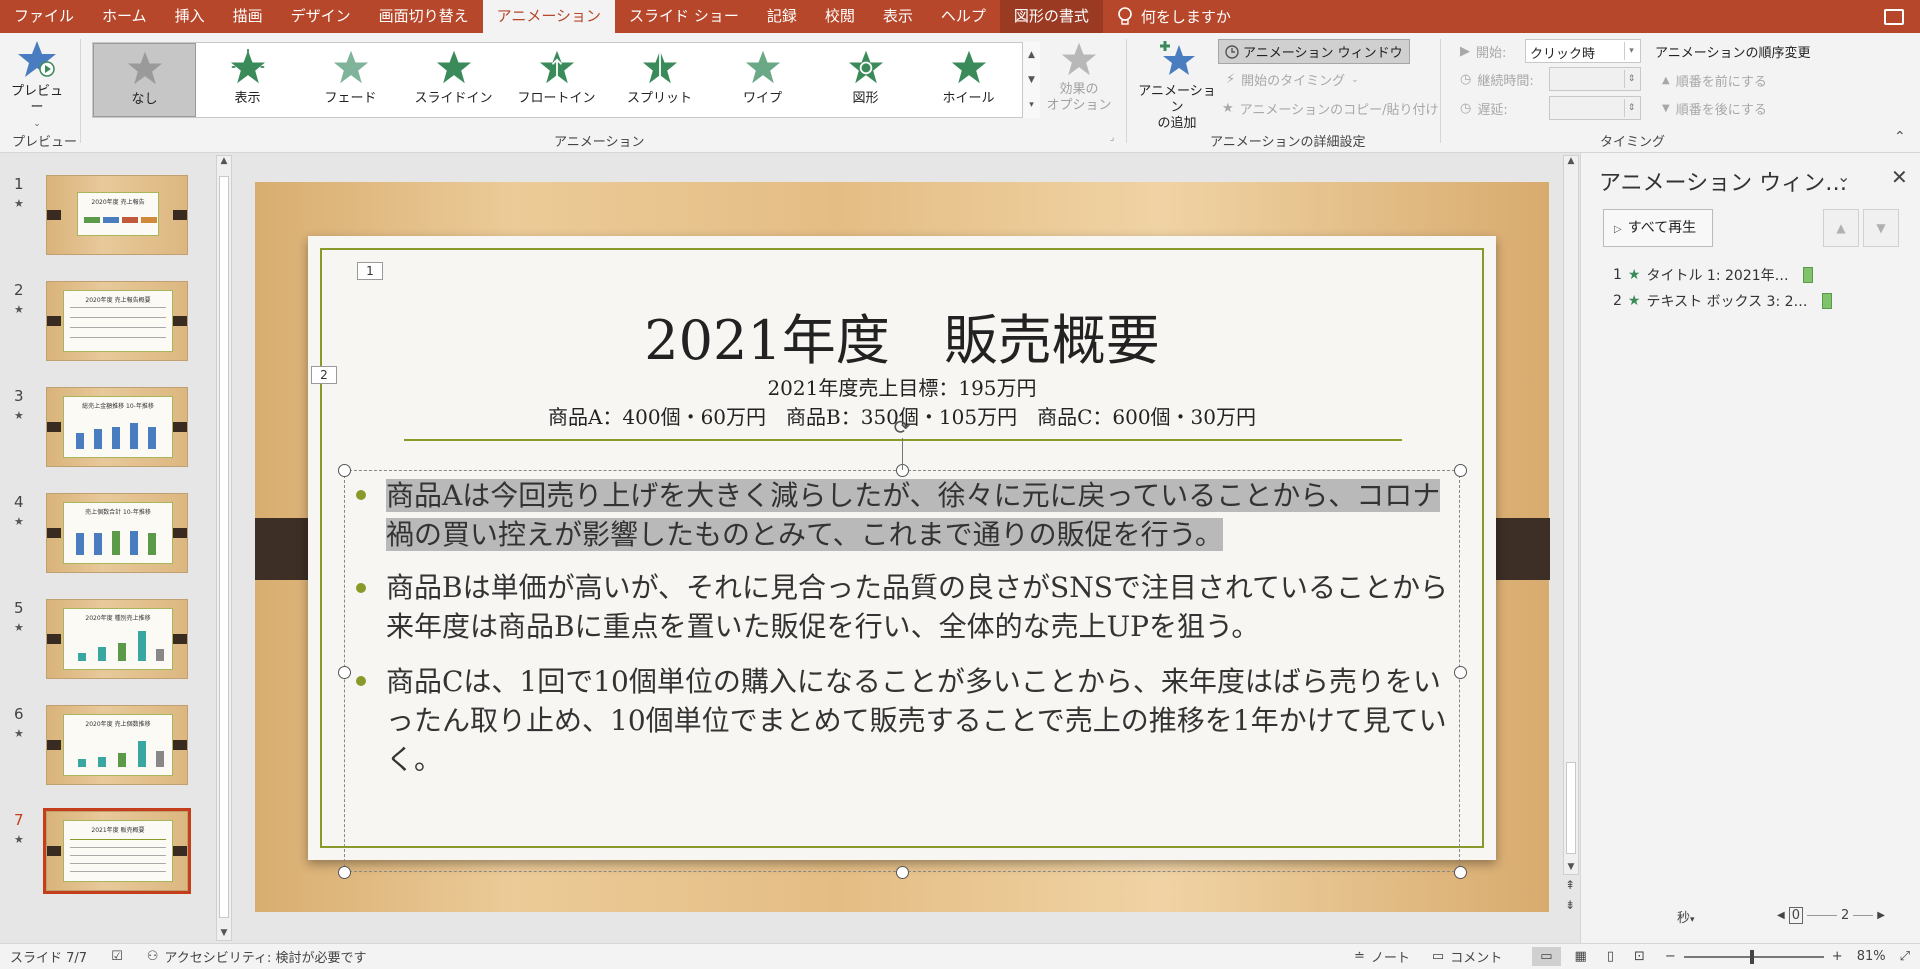 This screenshot has width=1920, height=969. I want to click on slide-thumbnail-6: 6 ★ 2020年度 売上個数推移, so click(100, 747).